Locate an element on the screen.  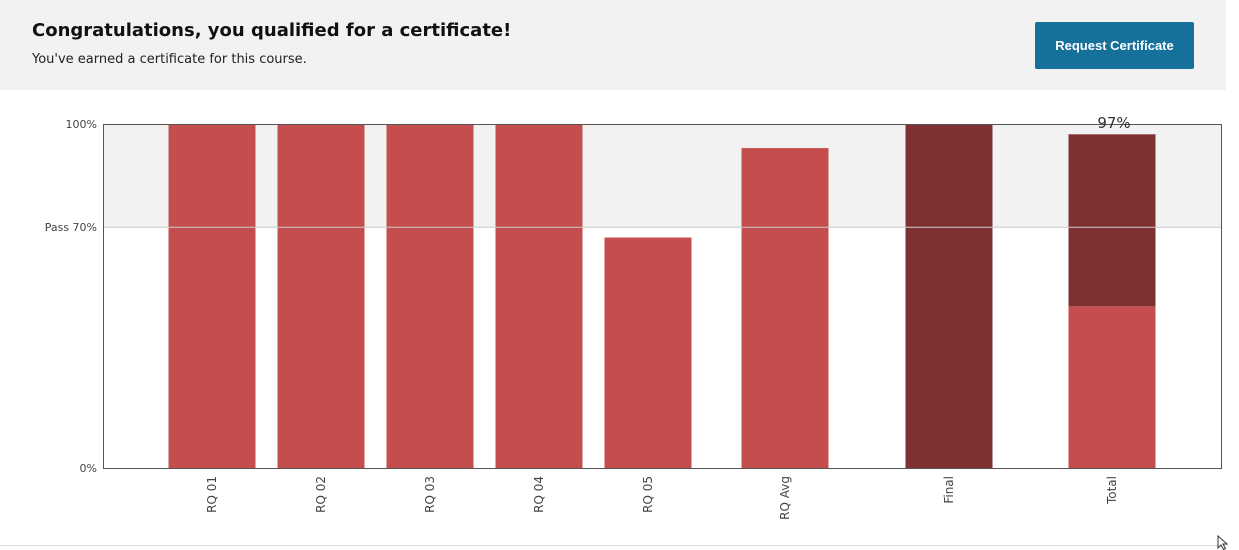
x-tick-label: RQ 04 is located at coordinates (539, 494).